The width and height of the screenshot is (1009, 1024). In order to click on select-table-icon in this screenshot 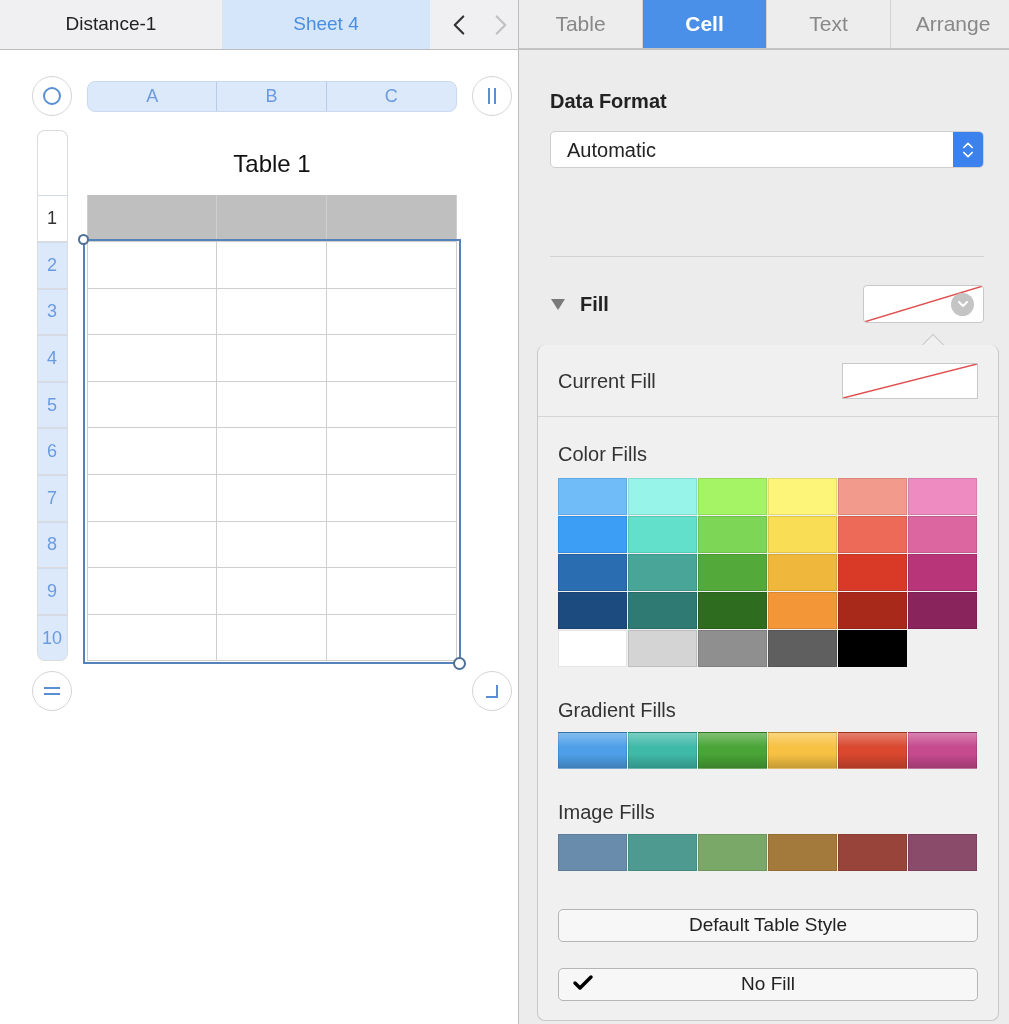, I will do `click(52, 96)`.